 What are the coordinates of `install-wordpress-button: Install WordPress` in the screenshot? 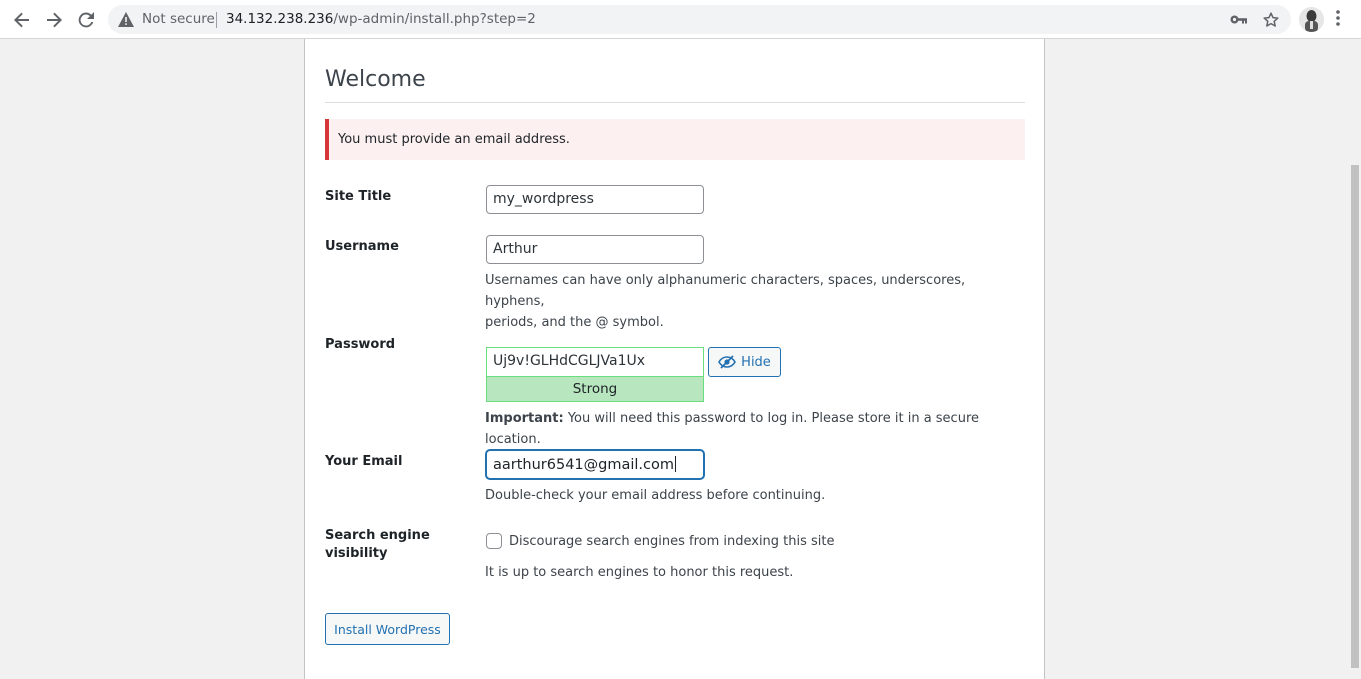 It's located at (387, 629).